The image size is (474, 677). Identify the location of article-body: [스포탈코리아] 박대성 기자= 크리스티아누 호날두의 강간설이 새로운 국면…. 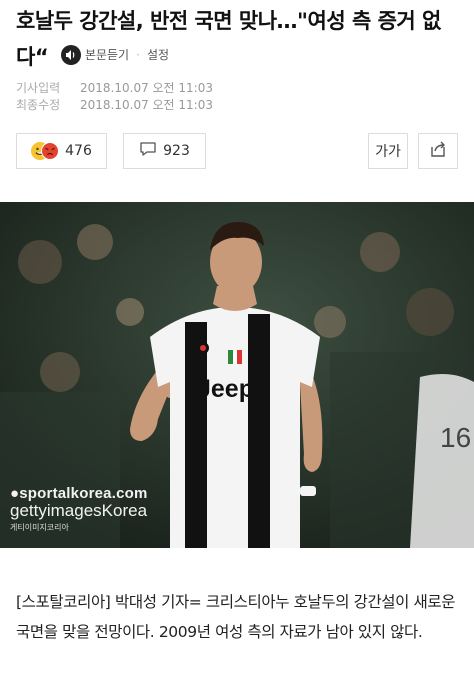
(236, 617).